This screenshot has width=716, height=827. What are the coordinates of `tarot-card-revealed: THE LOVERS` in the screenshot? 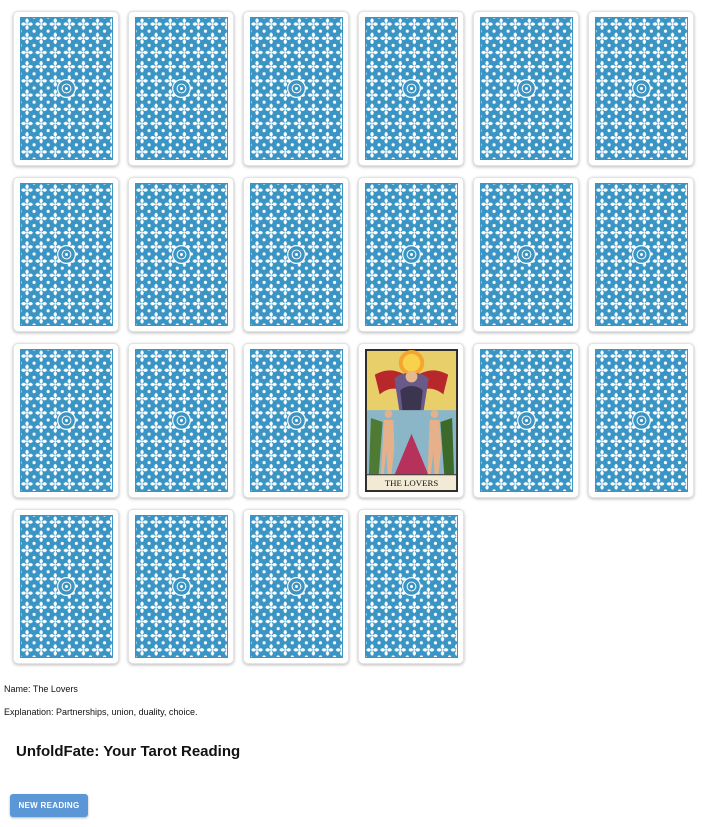 It's located at (411, 420).